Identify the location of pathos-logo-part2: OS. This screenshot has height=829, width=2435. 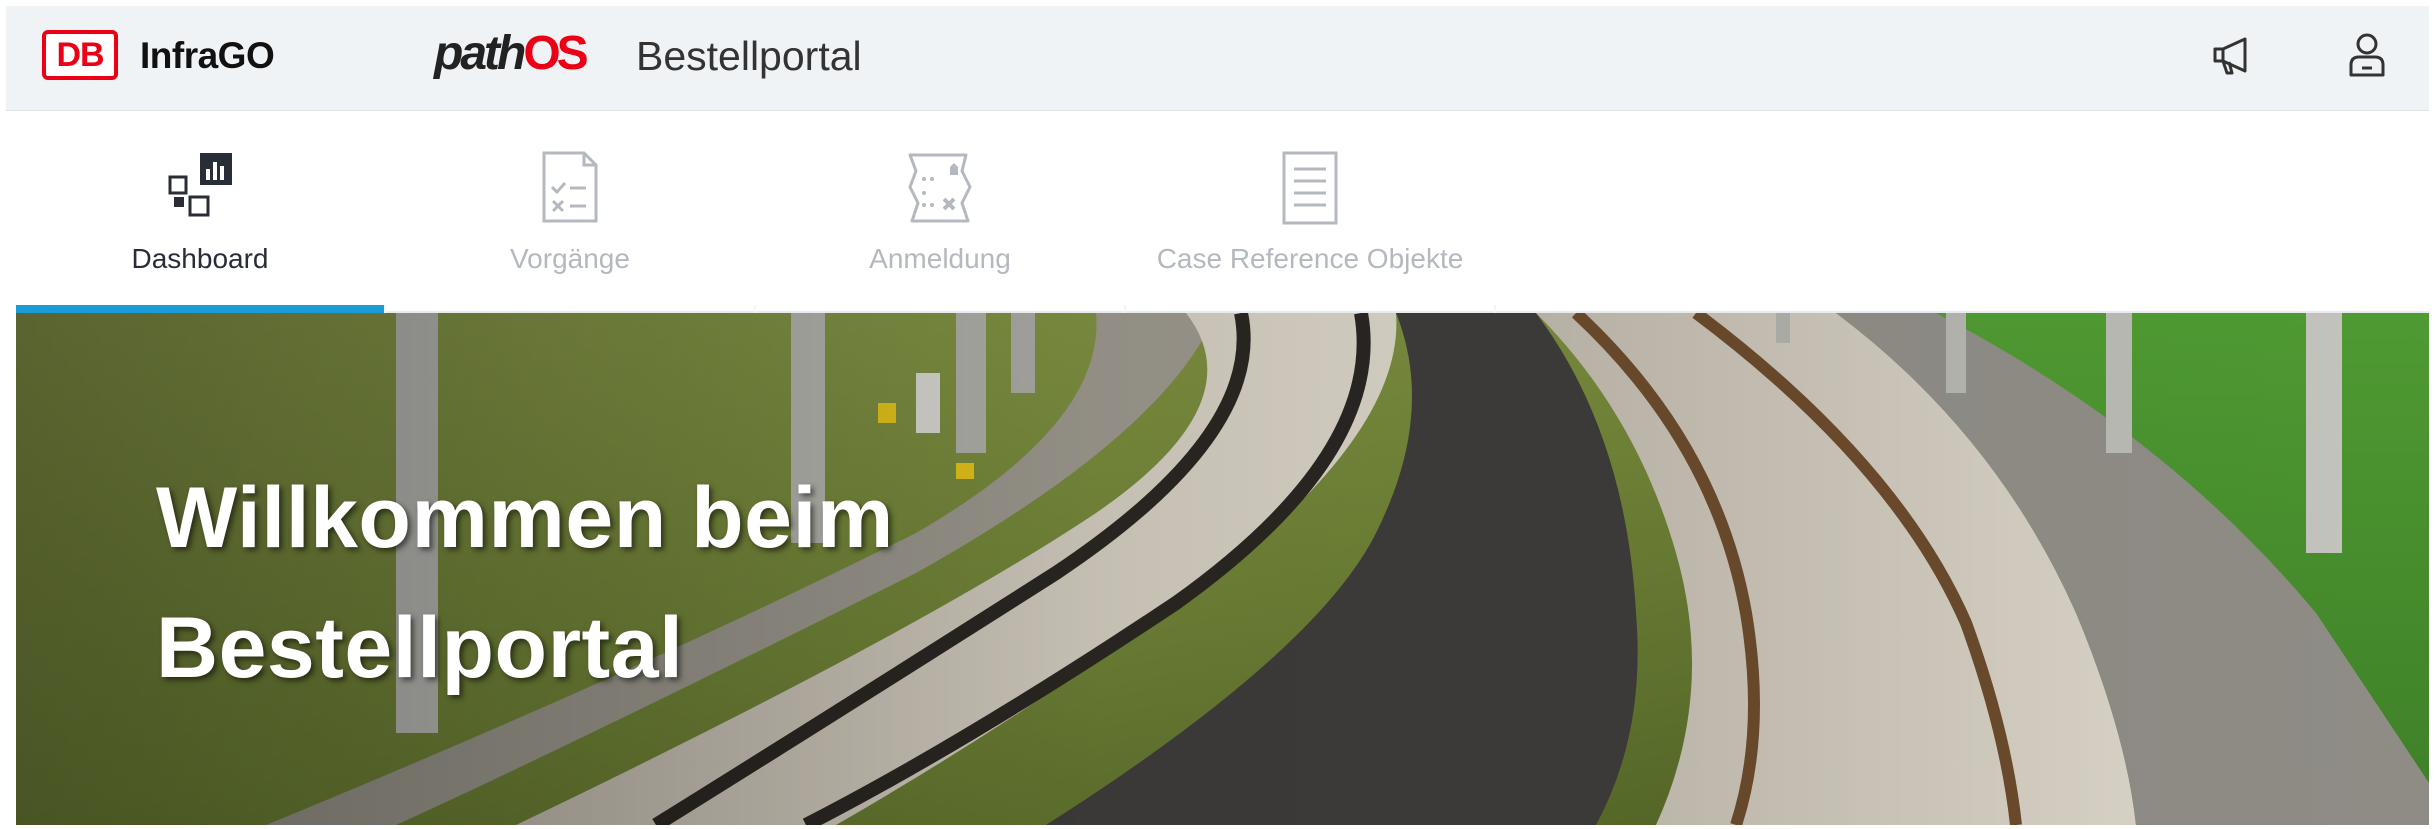
(555, 53).